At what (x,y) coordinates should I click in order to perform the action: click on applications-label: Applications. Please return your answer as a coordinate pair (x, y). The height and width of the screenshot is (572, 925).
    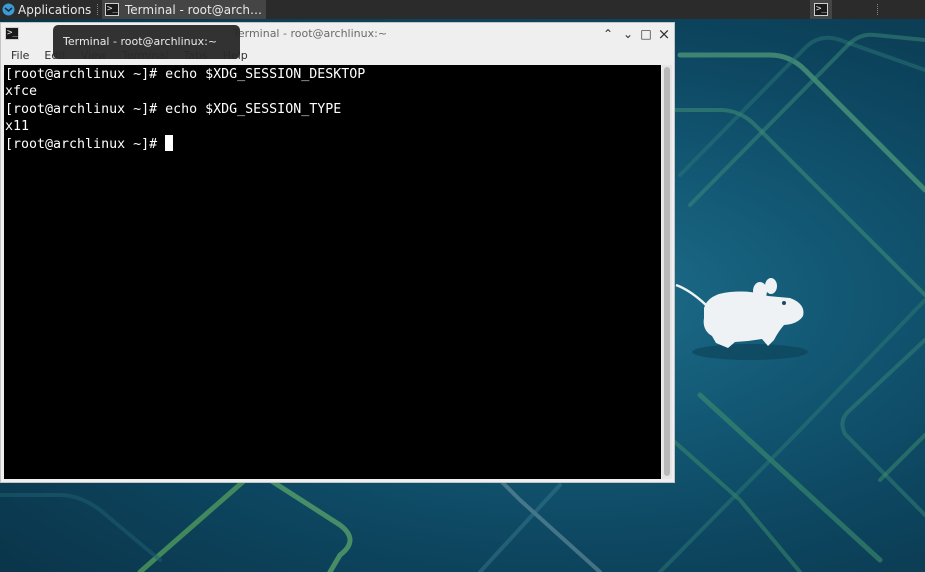
    Looking at the image, I should click on (55, 9).